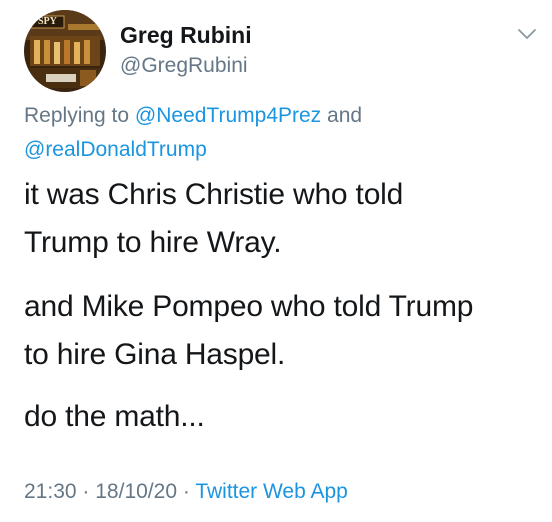 This screenshot has width=552, height=522. Describe the element at coordinates (186, 35) in the screenshot. I see `author-display-name: Greg Rubini` at that location.